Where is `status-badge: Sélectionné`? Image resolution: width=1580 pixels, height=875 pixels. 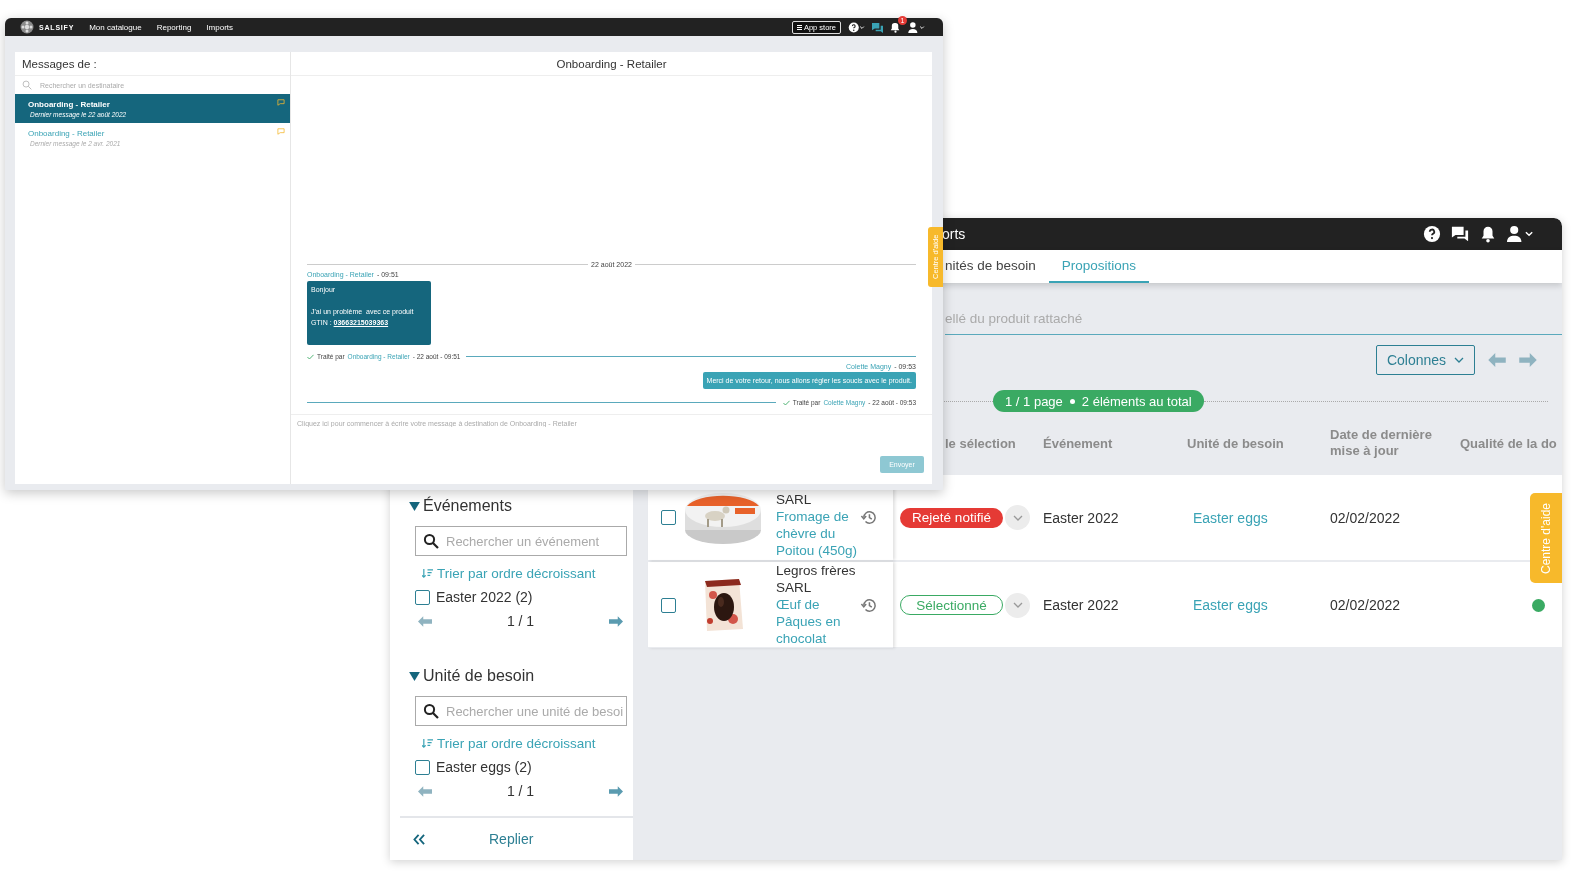 status-badge: Sélectionné is located at coordinates (951, 605).